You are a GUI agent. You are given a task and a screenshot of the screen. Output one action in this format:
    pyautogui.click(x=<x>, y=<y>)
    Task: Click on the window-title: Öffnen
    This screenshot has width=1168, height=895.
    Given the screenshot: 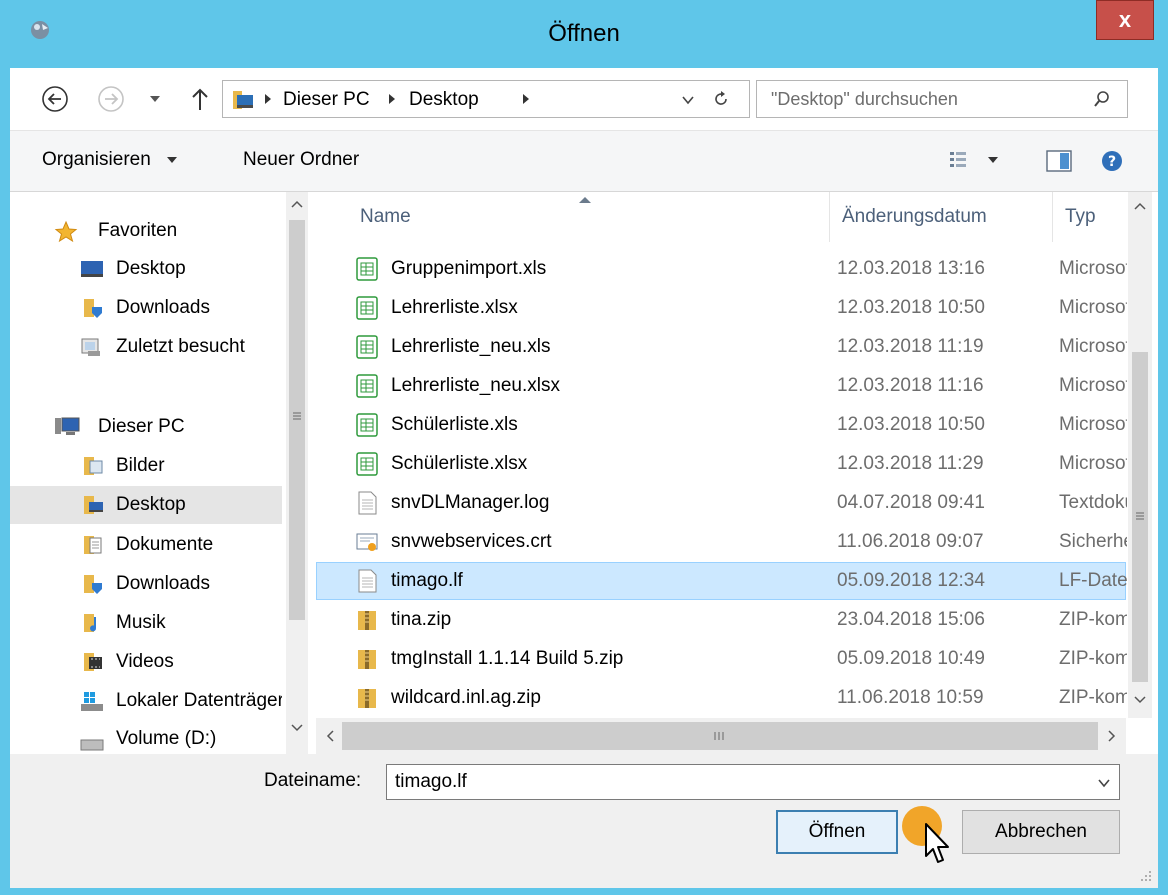 What is the action you would take?
    pyautogui.click(x=584, y=33)
    